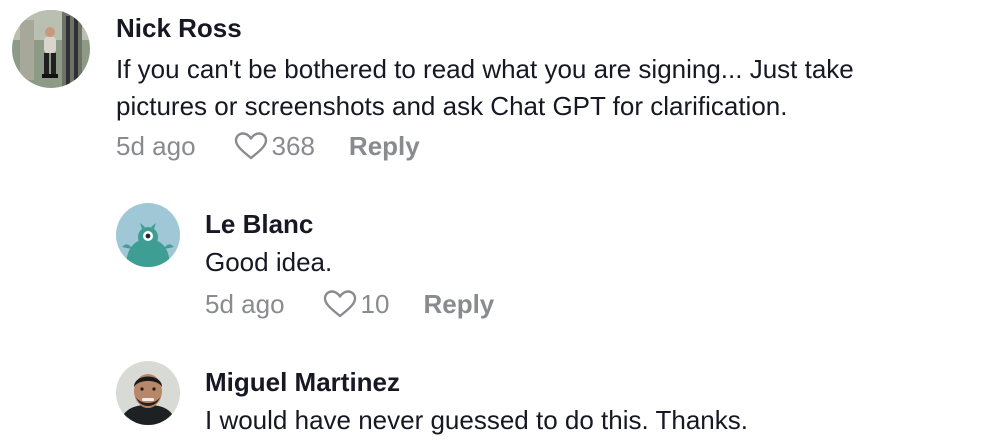 The width and height of the screenshot is (982, 446). I want to click on comment-author: Le Blanc, so click(259, 224).